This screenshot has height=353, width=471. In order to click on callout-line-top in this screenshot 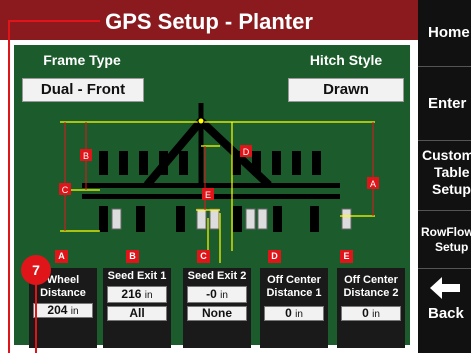, I will do `click(54, 21)`.